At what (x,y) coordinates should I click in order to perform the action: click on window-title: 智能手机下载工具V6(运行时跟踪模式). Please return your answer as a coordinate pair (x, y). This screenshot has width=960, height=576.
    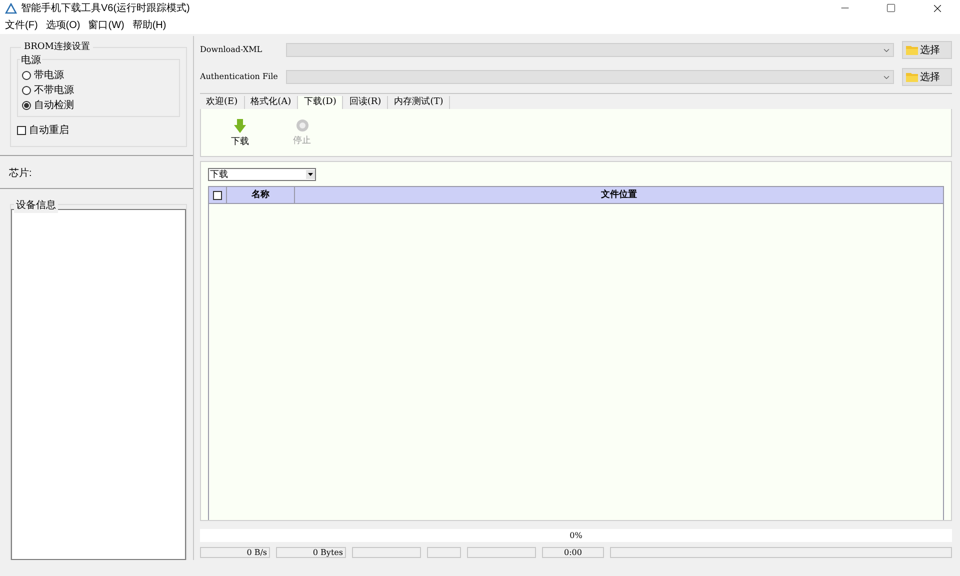
    Looking at the image, I should click on (105, 9).